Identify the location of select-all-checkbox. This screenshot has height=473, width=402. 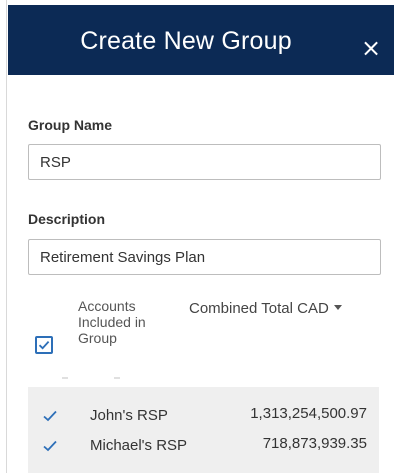
(44, 345).